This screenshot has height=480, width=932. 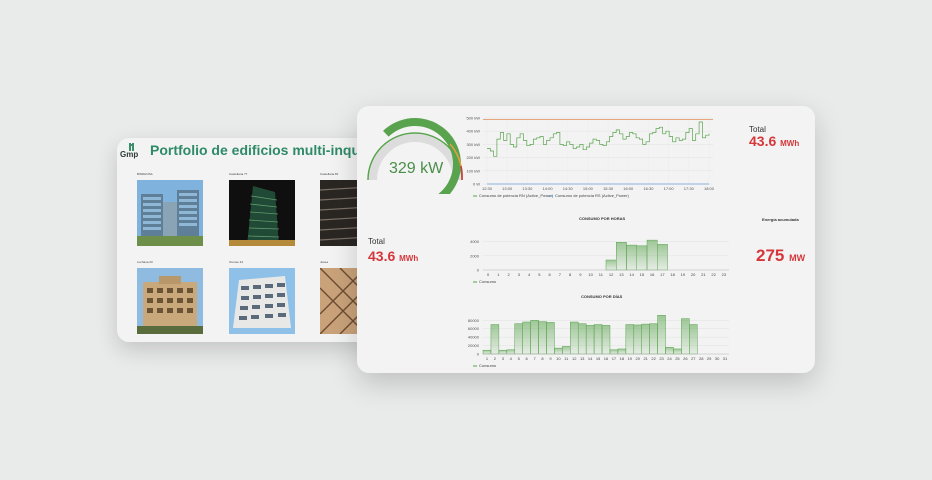 What do you see at coordinates (548, 188) in the screenshot?
I see `x-tick-label: 14:00` at bounding box center [548, 188].